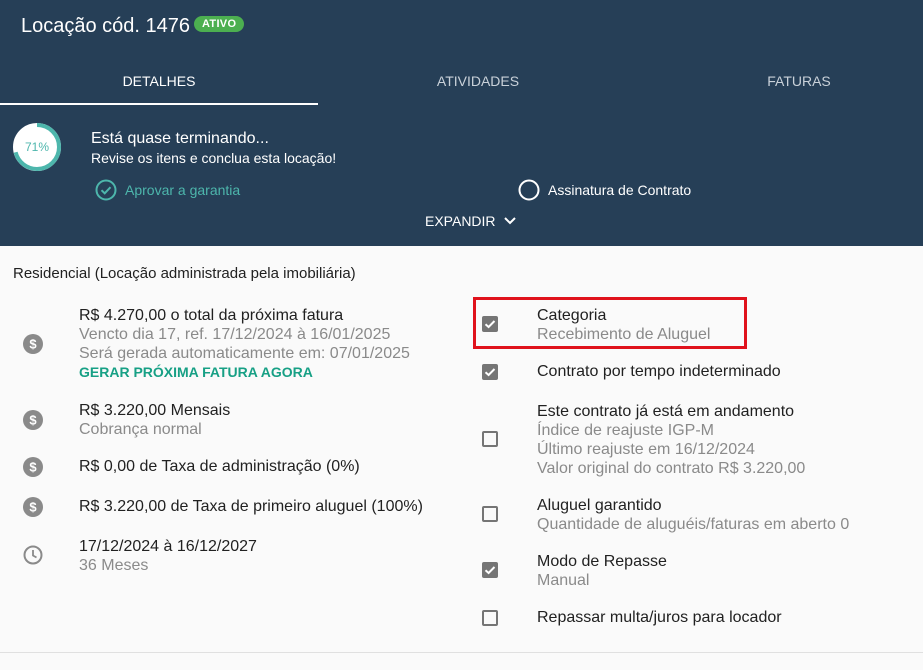  What do you see at coordinates (114, 565) in the screenshot?
I see `contract-duration: 36 Meses` at bounding box center [114, 565].